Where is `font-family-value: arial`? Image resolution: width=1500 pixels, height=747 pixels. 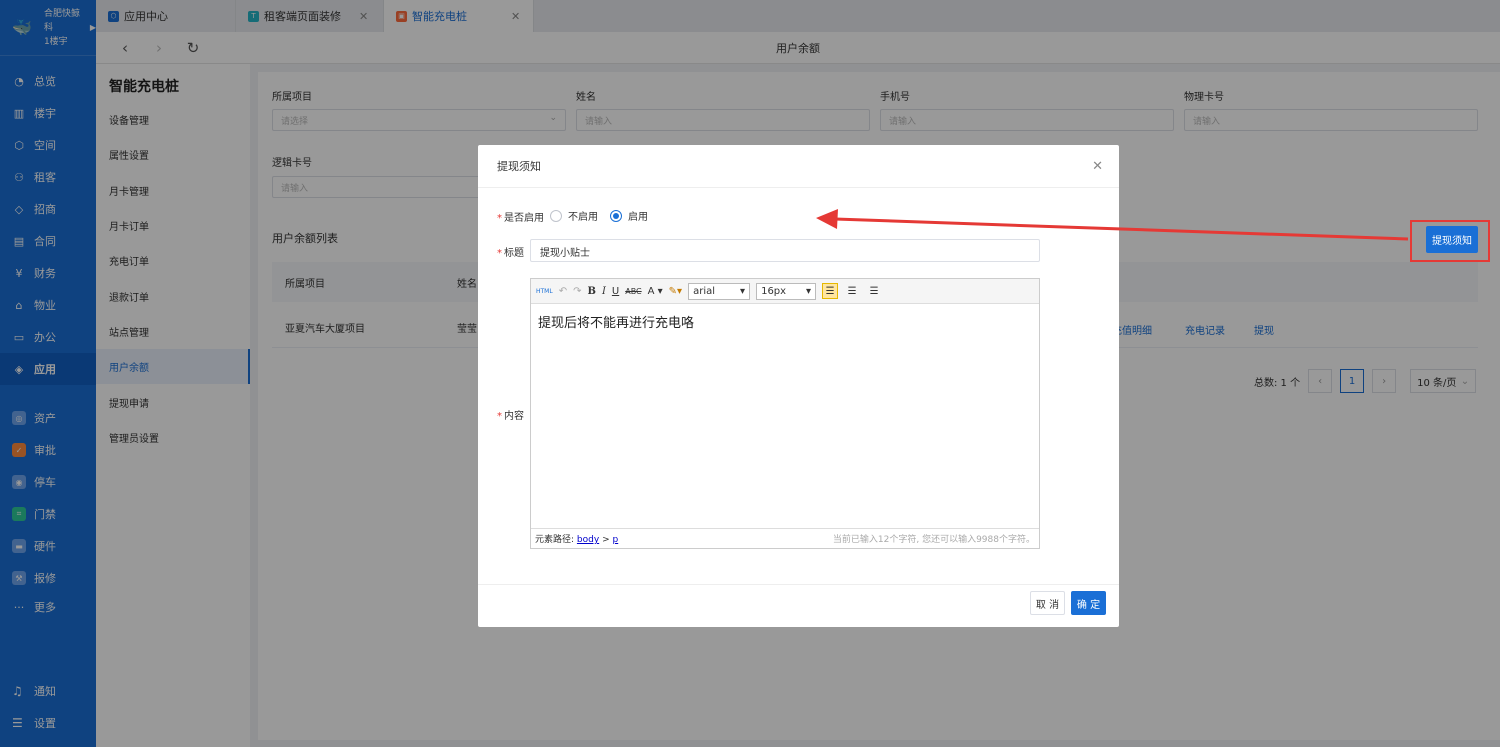 font-family-value: arial is located at coordinates (704, 291).